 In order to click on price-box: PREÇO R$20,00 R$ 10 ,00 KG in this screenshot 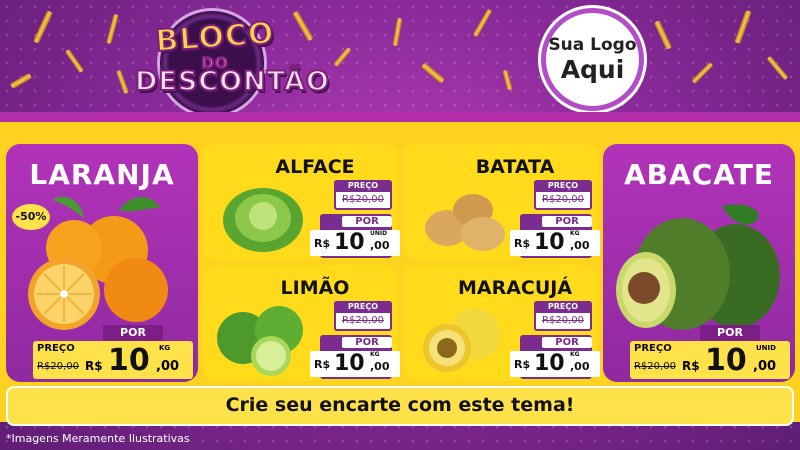, I will do `click(113, 360)`.